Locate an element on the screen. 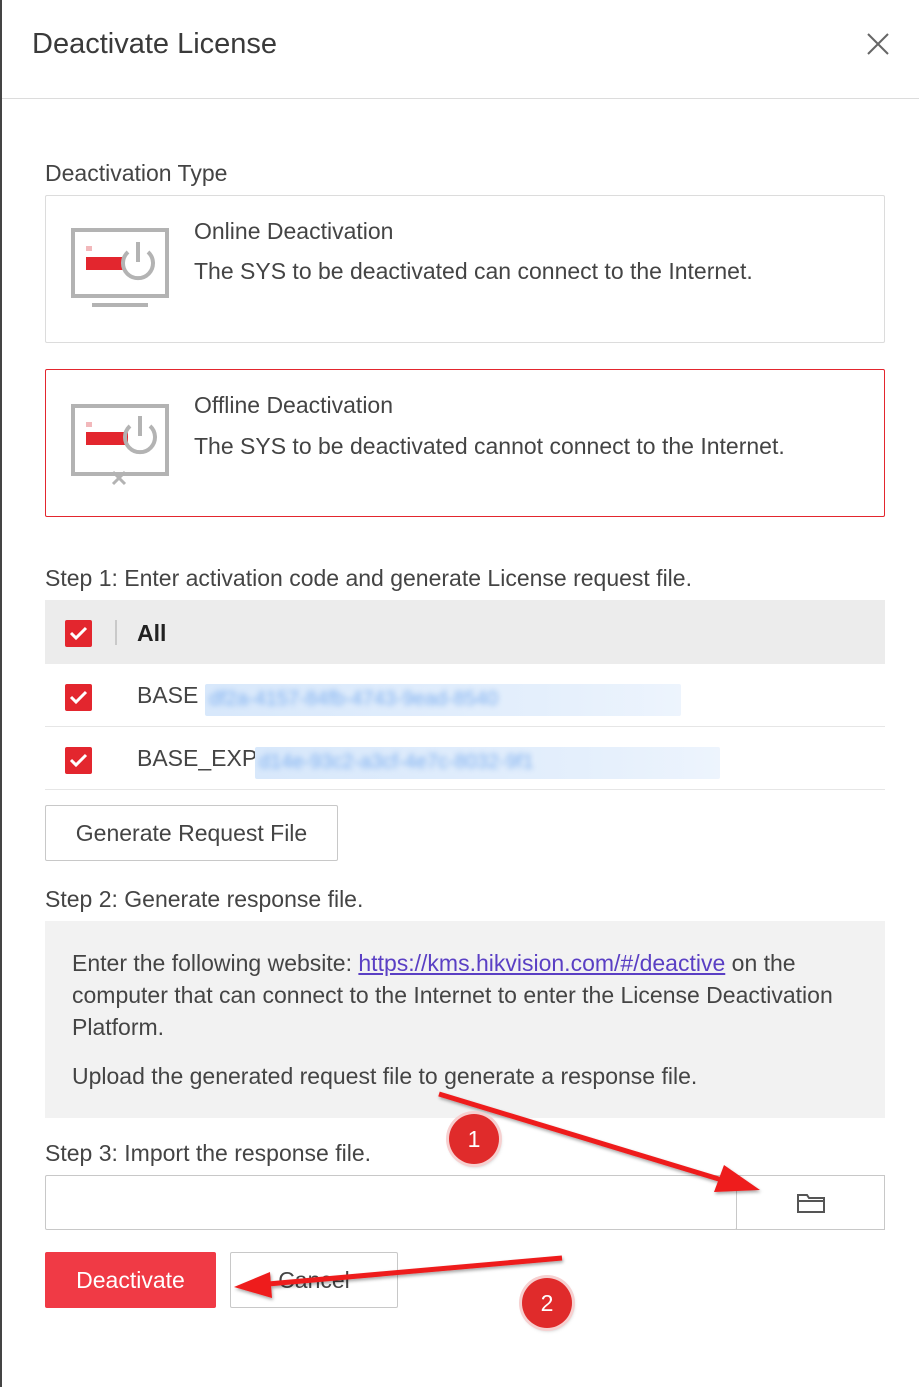  monitor-power-offline-icon is located at coordinates (120, 444).